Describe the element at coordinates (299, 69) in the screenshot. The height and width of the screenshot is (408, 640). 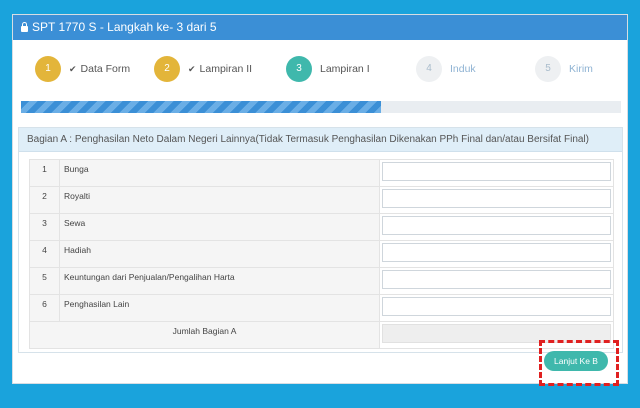
I see `step-3-number: 3` at that location.